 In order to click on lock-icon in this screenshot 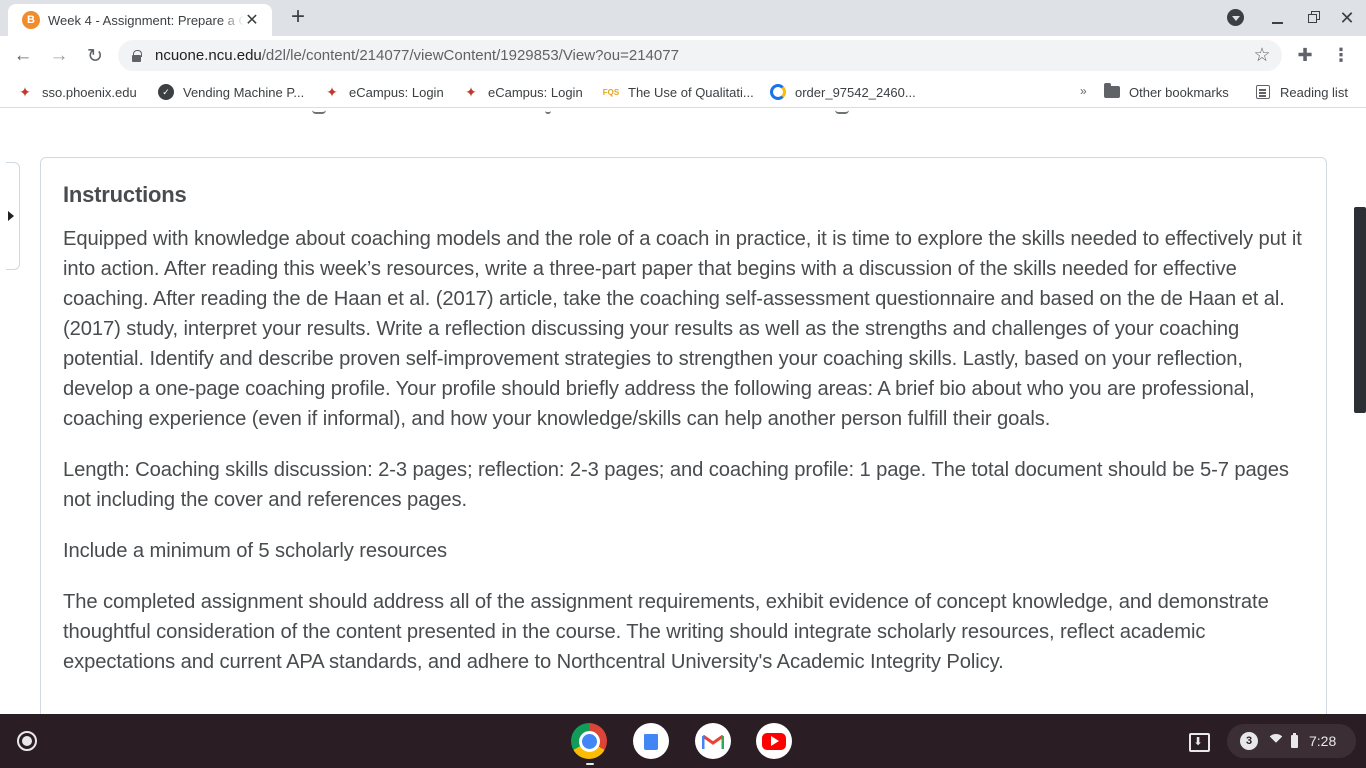, I will do `click(137, 55)`.